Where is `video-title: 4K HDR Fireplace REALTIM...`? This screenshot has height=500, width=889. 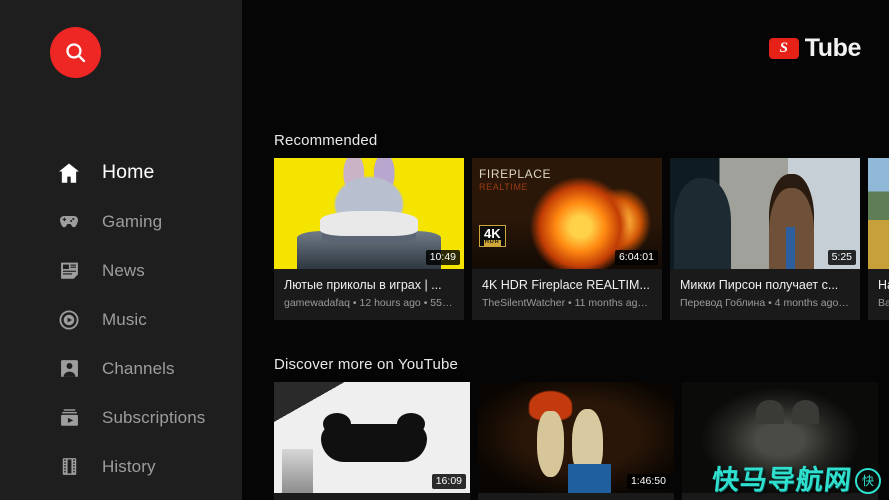 video-title: 4K HDR Fireplace REALTIM... is located at coordinates (566, 285).